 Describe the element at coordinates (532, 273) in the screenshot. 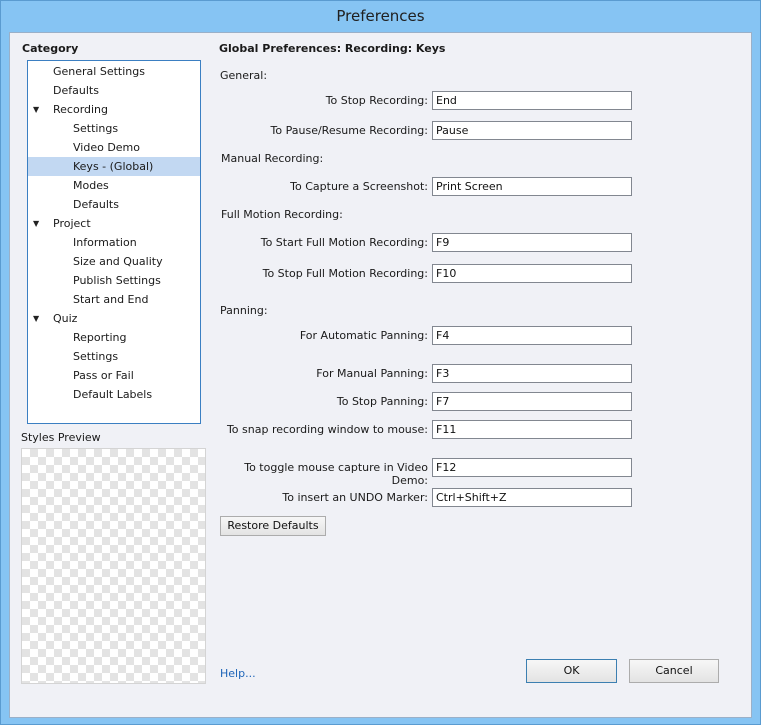

I see `stop-full-motion-field: F10` at that location.